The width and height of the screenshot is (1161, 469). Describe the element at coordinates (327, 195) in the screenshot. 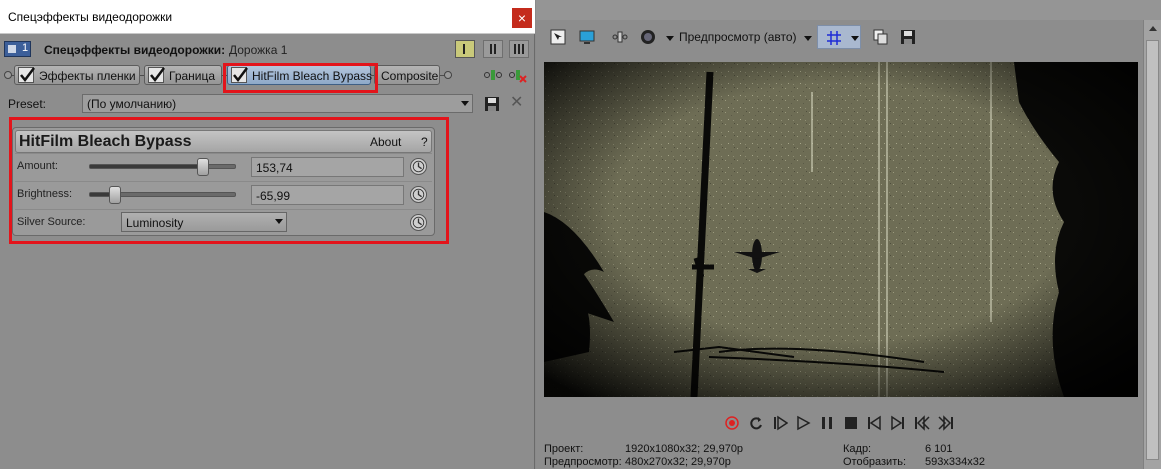

I see `brightness-input: -65,99` at that location.